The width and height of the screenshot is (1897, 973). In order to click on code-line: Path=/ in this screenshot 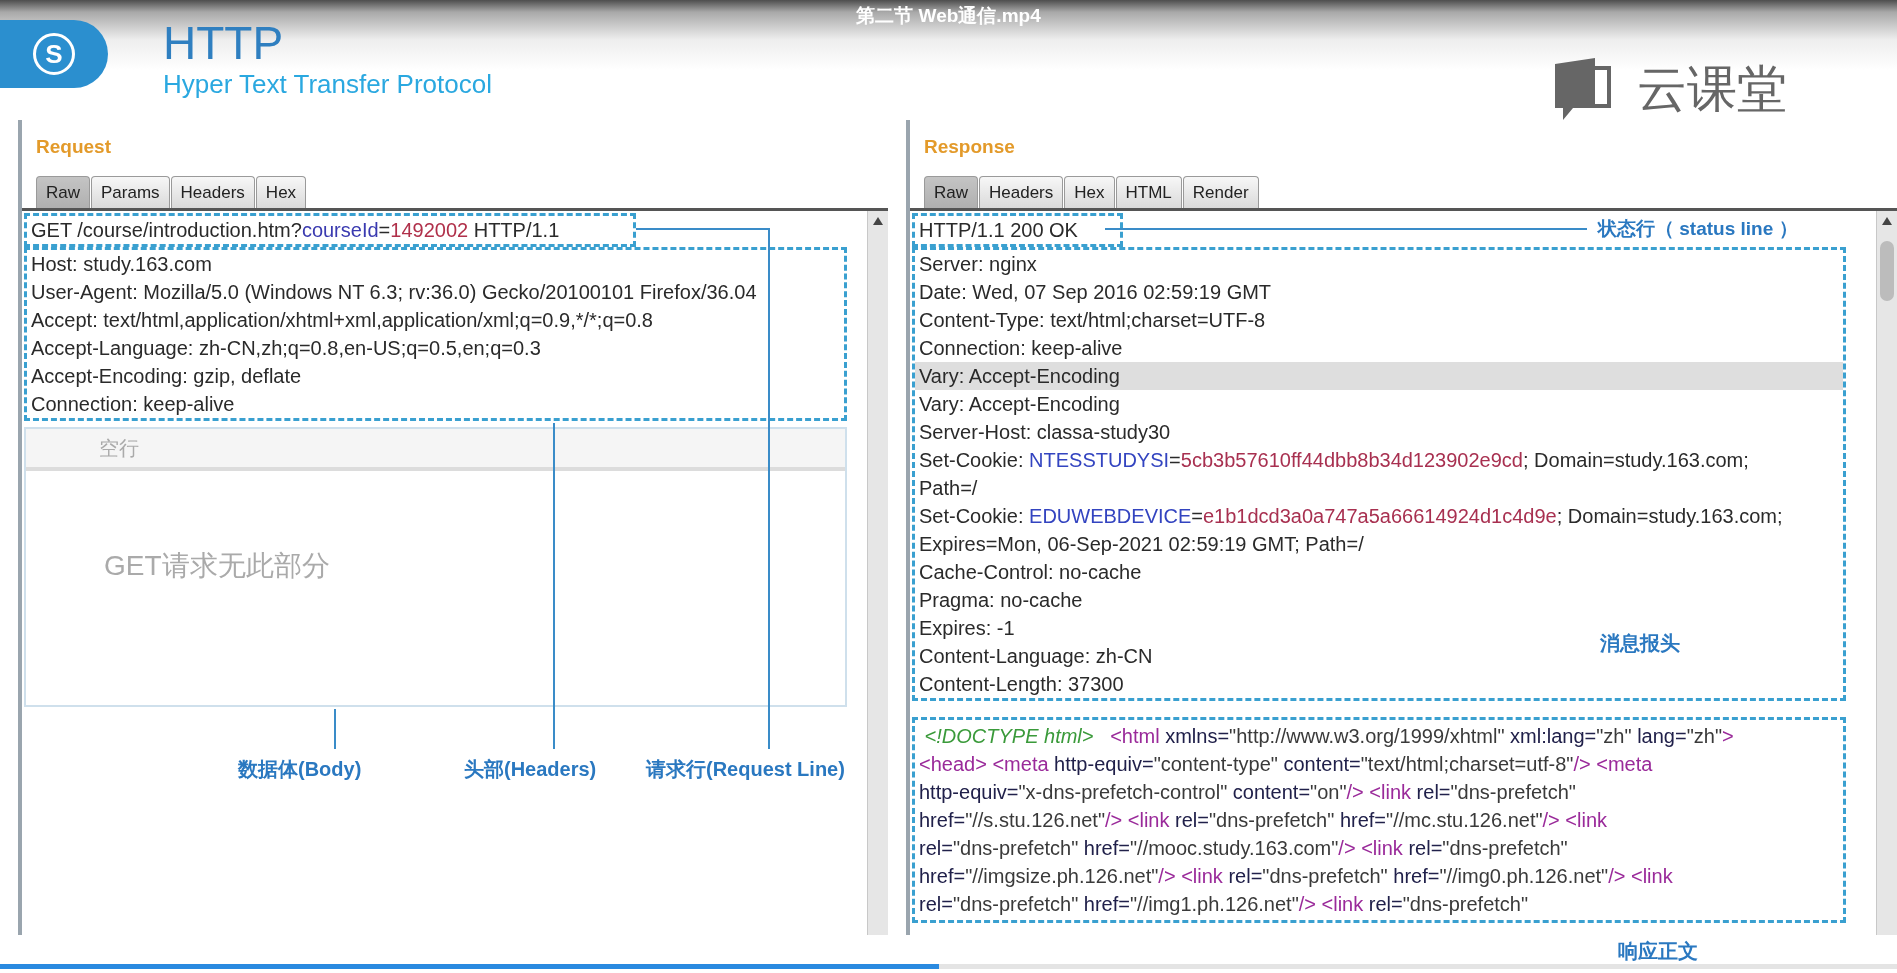, I will do `click(948, 488)`.